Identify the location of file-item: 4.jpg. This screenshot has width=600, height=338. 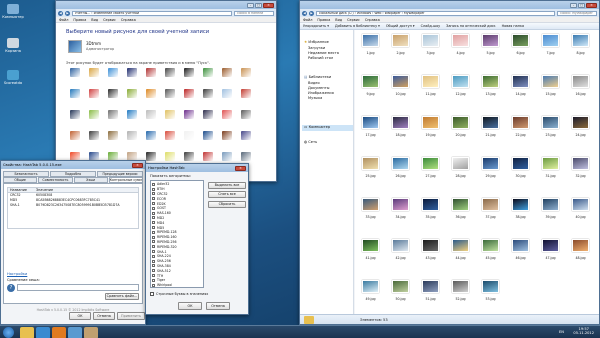
(461, 47).